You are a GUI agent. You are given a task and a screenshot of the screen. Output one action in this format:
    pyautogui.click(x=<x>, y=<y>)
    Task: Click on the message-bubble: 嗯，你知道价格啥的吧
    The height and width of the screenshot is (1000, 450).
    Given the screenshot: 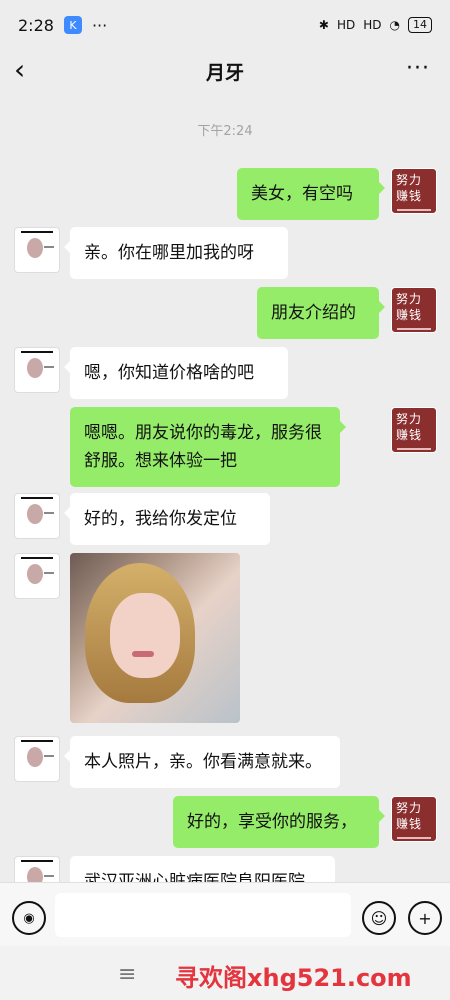 What is the action you would take?
    pyautogui.click(x=176, y=373)
    